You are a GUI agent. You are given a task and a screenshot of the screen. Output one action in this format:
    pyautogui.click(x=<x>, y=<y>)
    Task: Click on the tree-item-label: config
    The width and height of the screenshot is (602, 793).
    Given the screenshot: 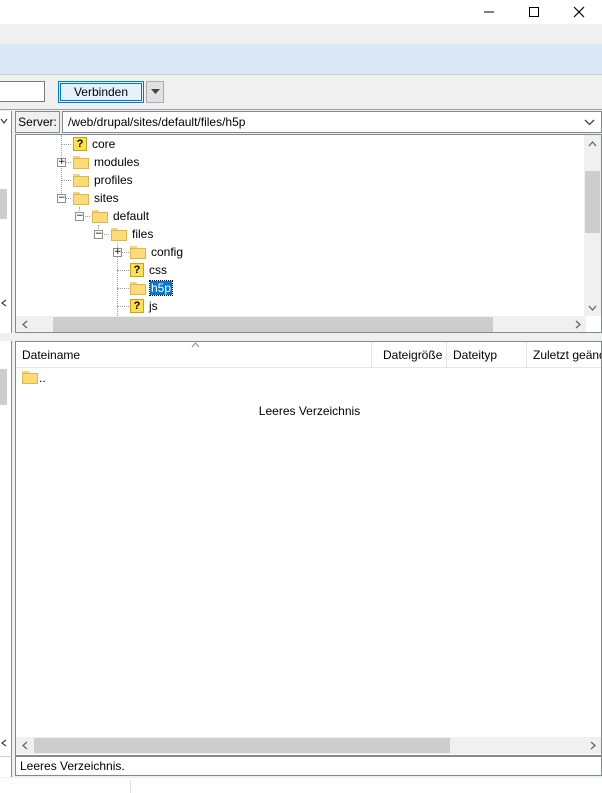 What is the action you would take?
    pyautogui.click(x=167, y=252)
    